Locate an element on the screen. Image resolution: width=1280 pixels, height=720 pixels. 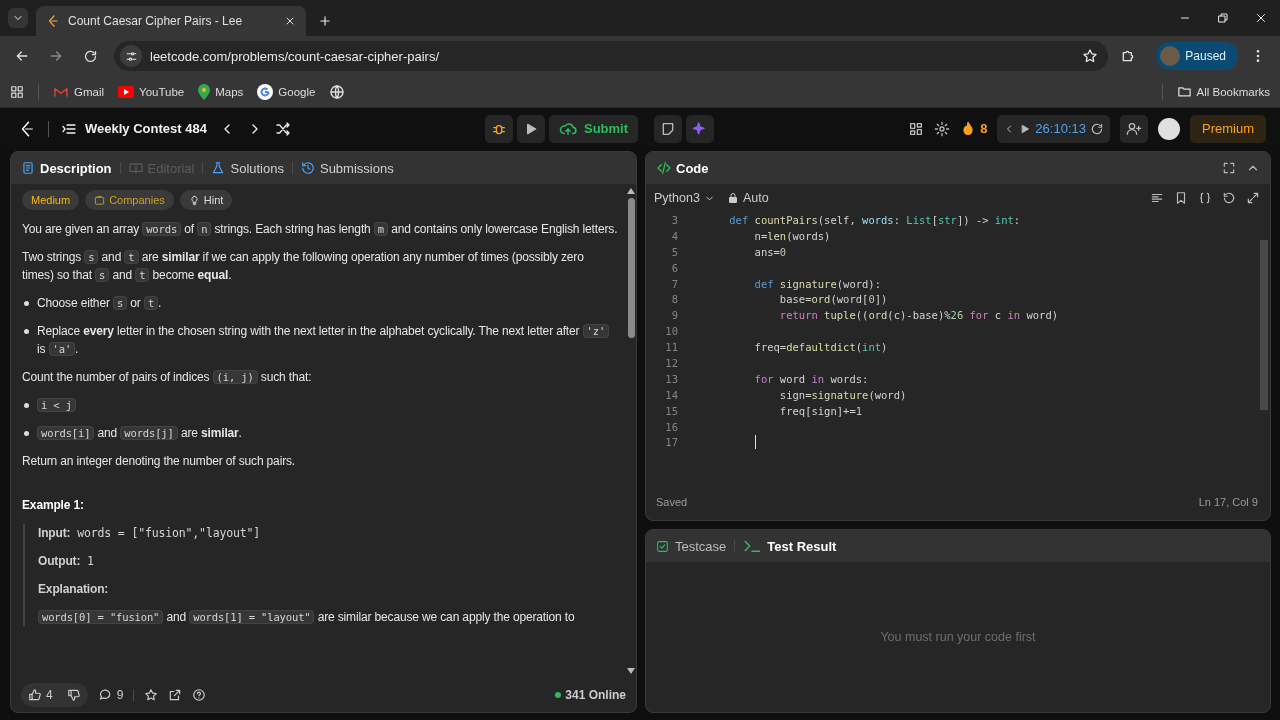
user-avatar is located at coordinates (1168, 128).